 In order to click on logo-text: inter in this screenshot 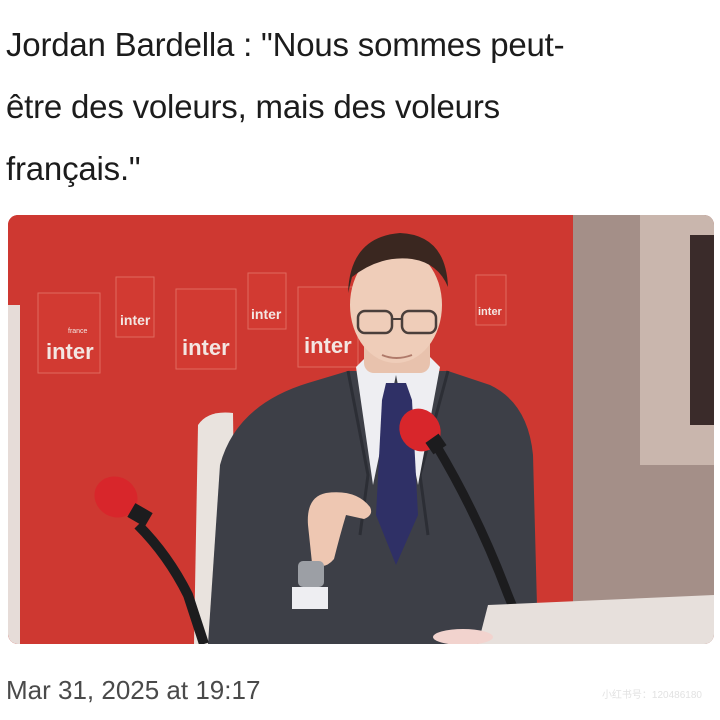, I will do `click(70, 351)`.